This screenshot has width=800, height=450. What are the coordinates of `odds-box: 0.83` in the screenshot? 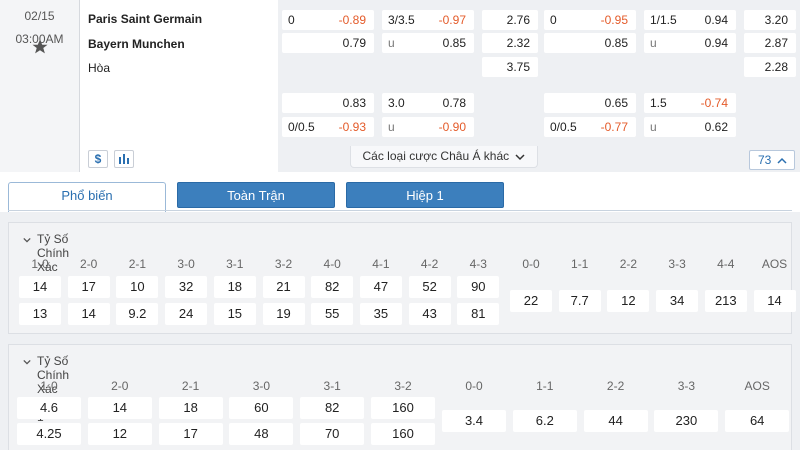 It's located at (328, 103).